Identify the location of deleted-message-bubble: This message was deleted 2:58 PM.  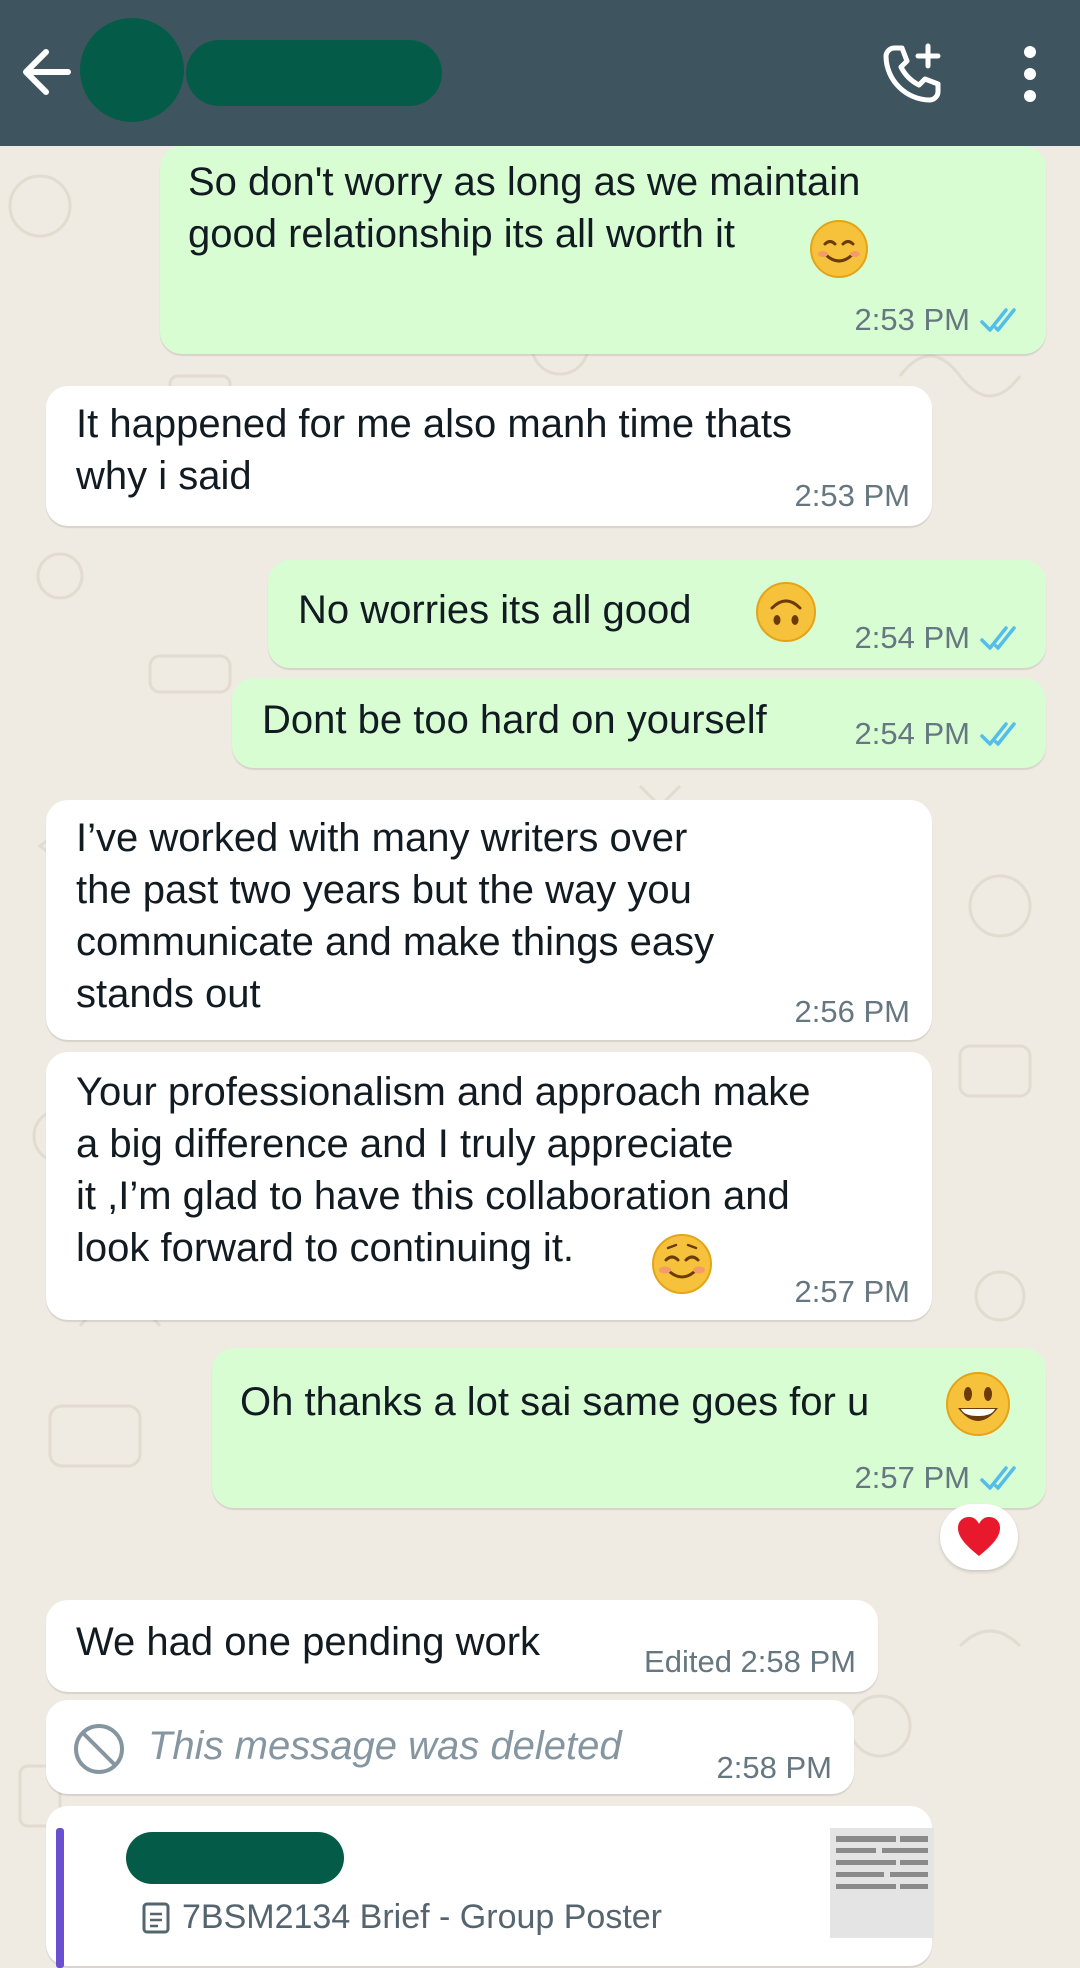
(450, 1747).